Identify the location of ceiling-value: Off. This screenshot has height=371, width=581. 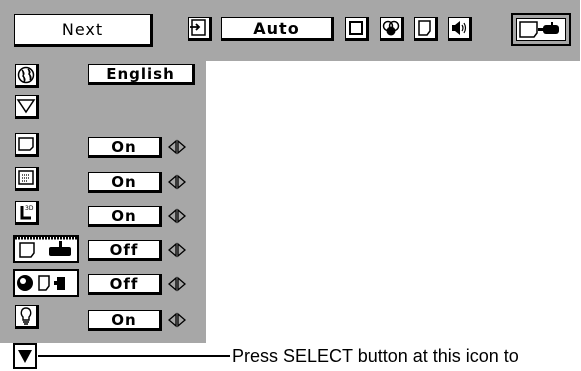
(125, 250).